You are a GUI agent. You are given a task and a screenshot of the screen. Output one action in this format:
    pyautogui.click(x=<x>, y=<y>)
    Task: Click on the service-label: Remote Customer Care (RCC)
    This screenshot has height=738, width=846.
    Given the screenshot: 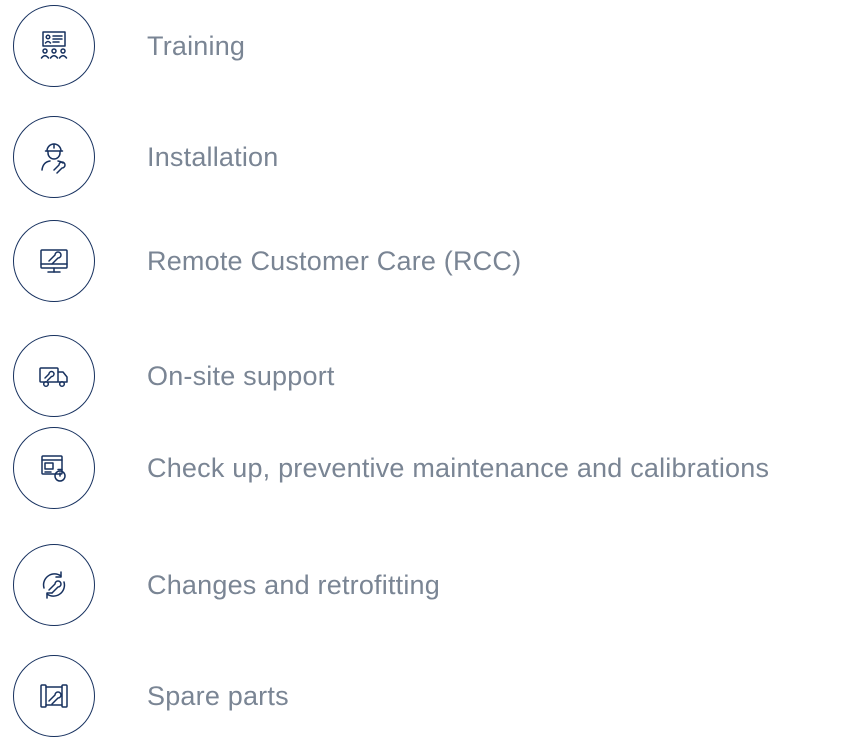 What is the action you would take?
    pyautogui.click(x=334, y=260)
    